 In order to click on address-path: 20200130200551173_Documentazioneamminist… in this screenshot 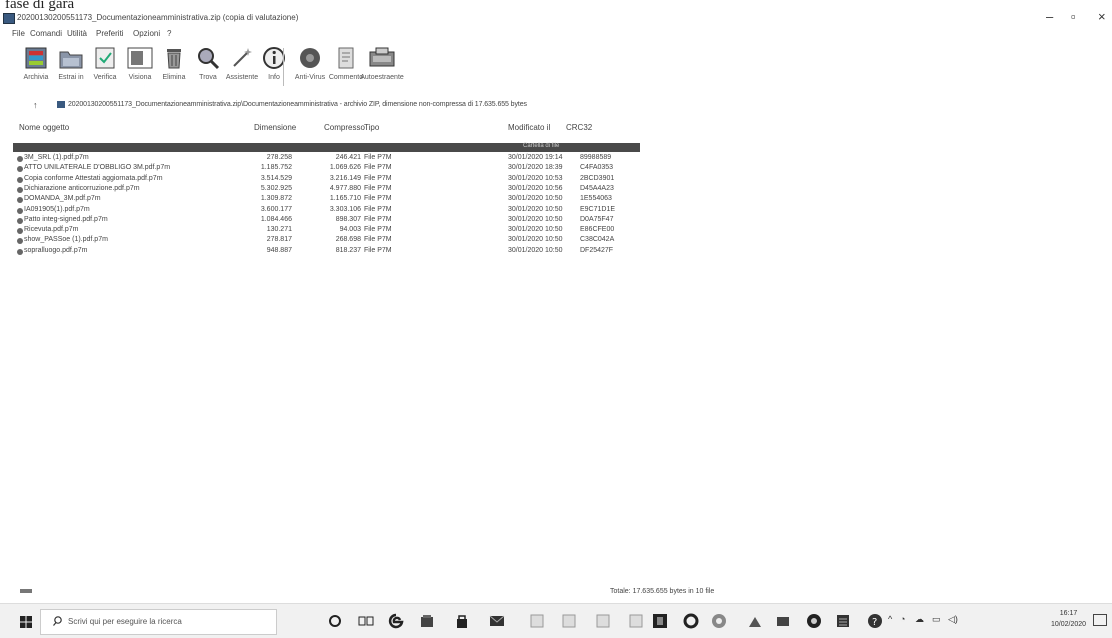, I will do `click(297, 104)`.